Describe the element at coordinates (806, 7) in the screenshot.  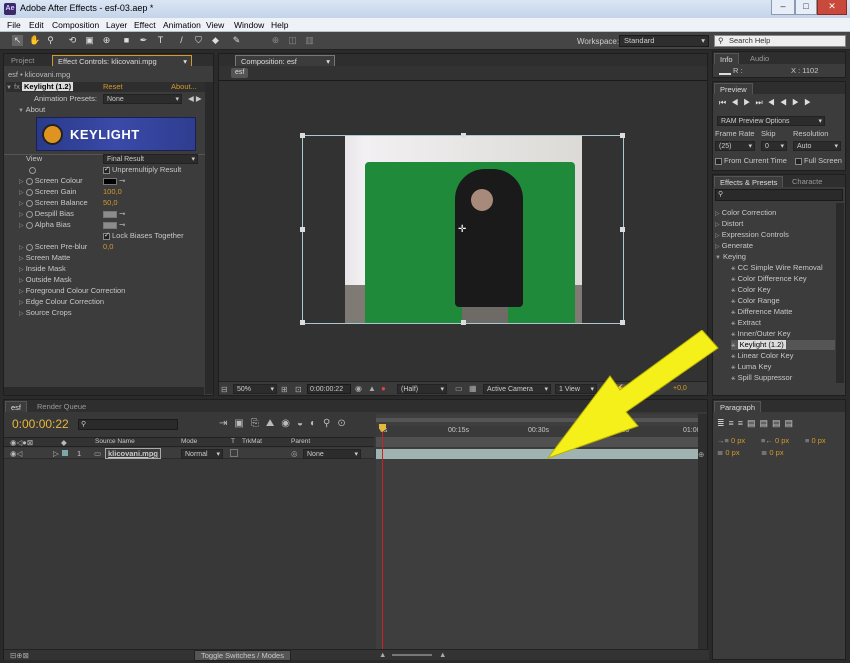
I see `maximize-button: □` at that location.